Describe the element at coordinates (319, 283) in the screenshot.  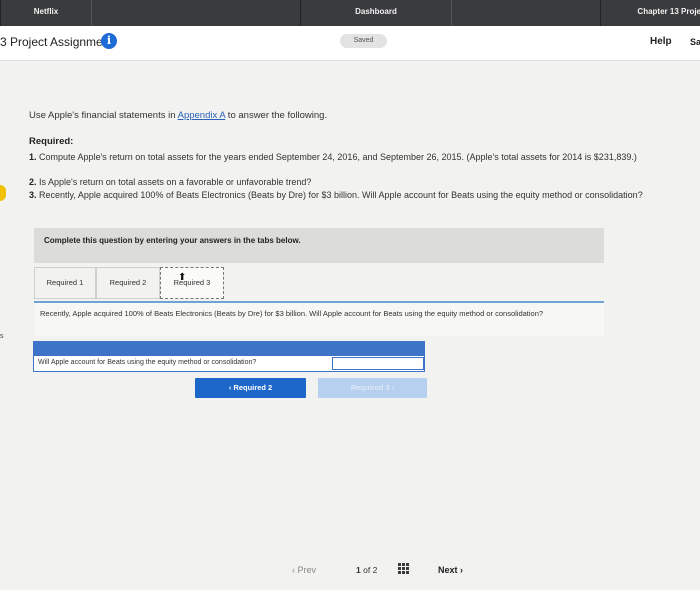
I see `required-tabs: Required 1 Required 2 Required 3` at that location.